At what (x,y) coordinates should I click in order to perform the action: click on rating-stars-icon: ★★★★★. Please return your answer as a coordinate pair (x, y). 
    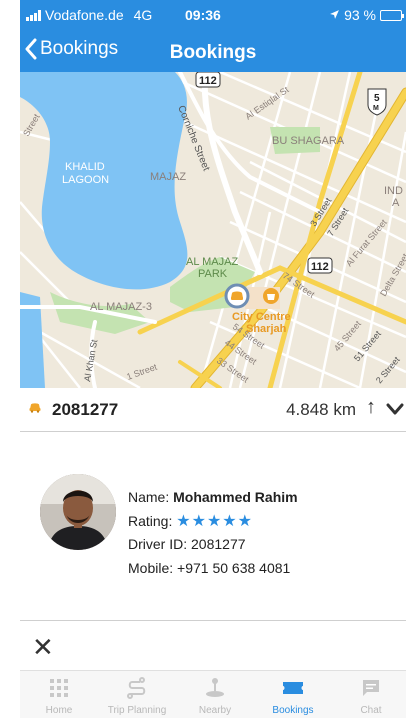
    Looking at the image, I should click on (214, 521).